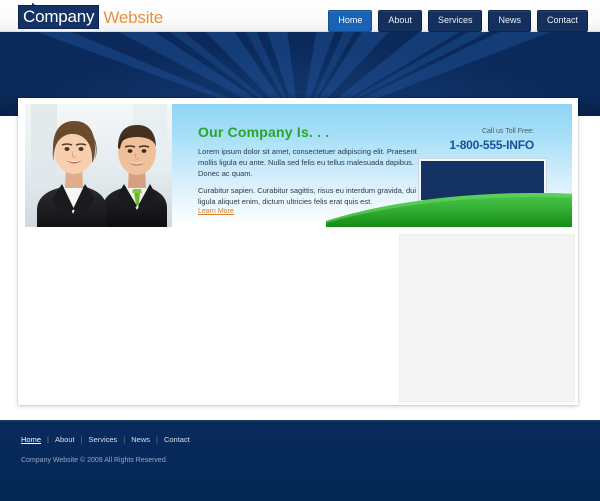 This screenshot has width=600, height=501. I want to click on nav-item-news: News, so click(509, 21).